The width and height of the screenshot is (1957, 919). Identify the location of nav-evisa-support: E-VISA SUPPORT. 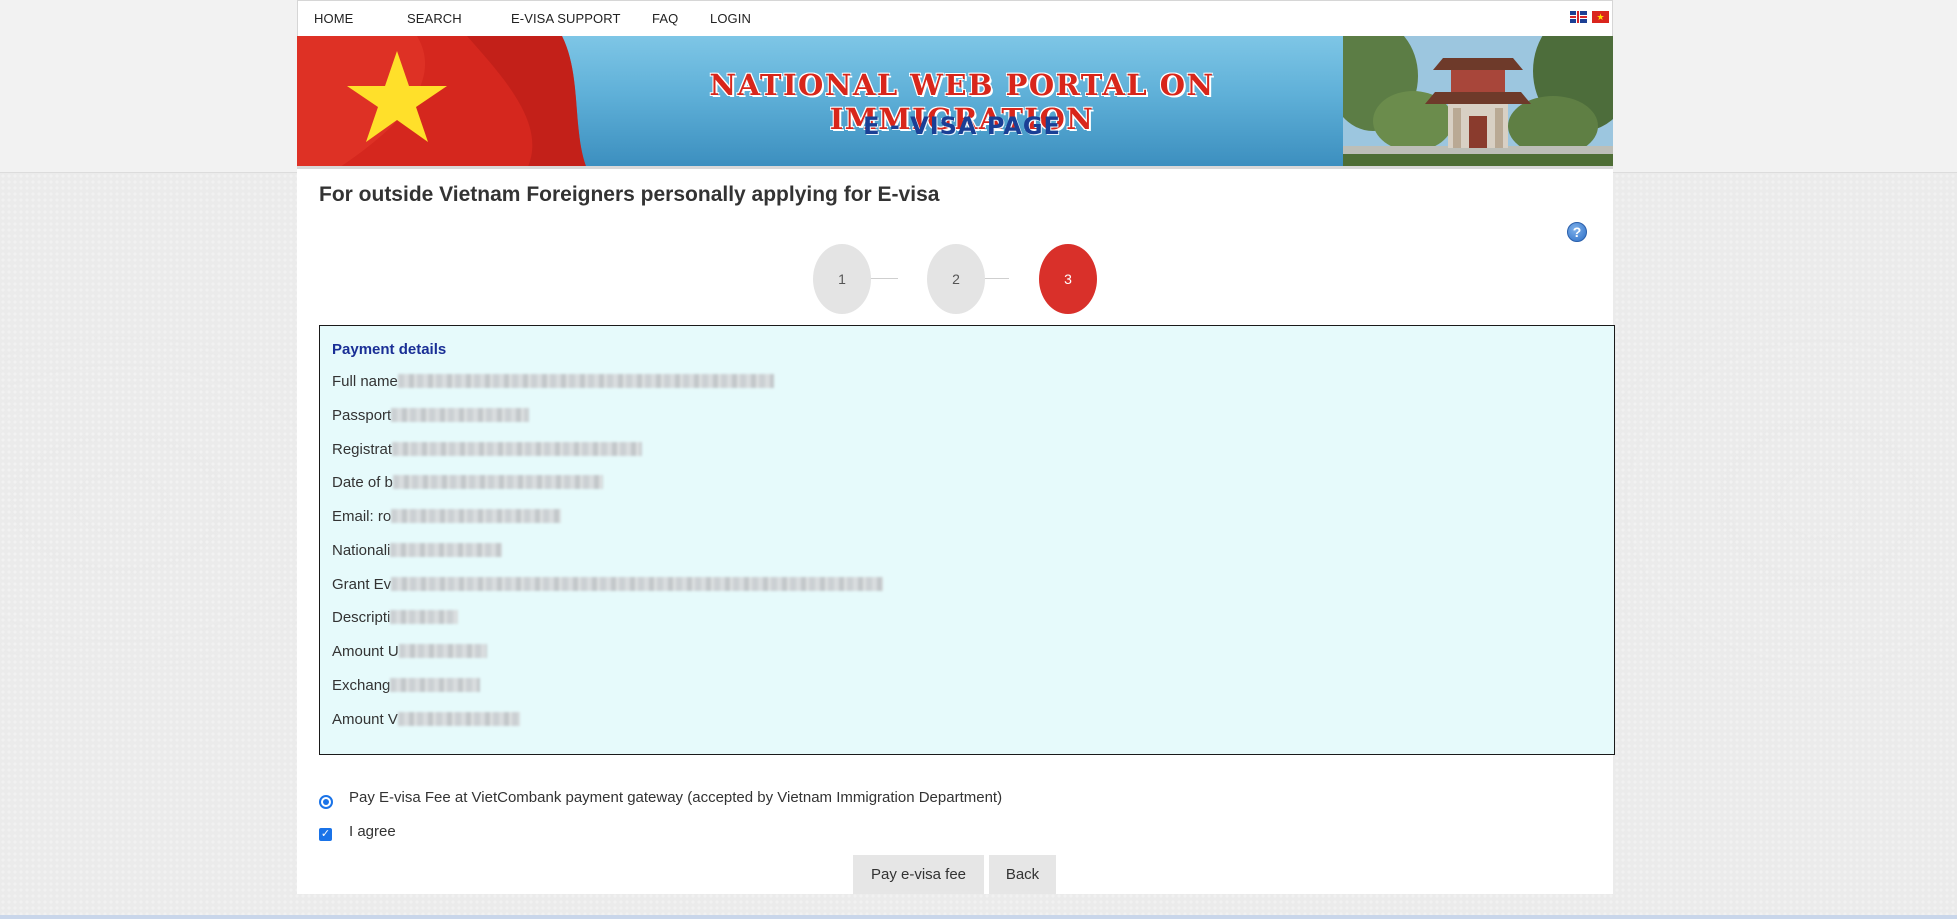
(566, 18).